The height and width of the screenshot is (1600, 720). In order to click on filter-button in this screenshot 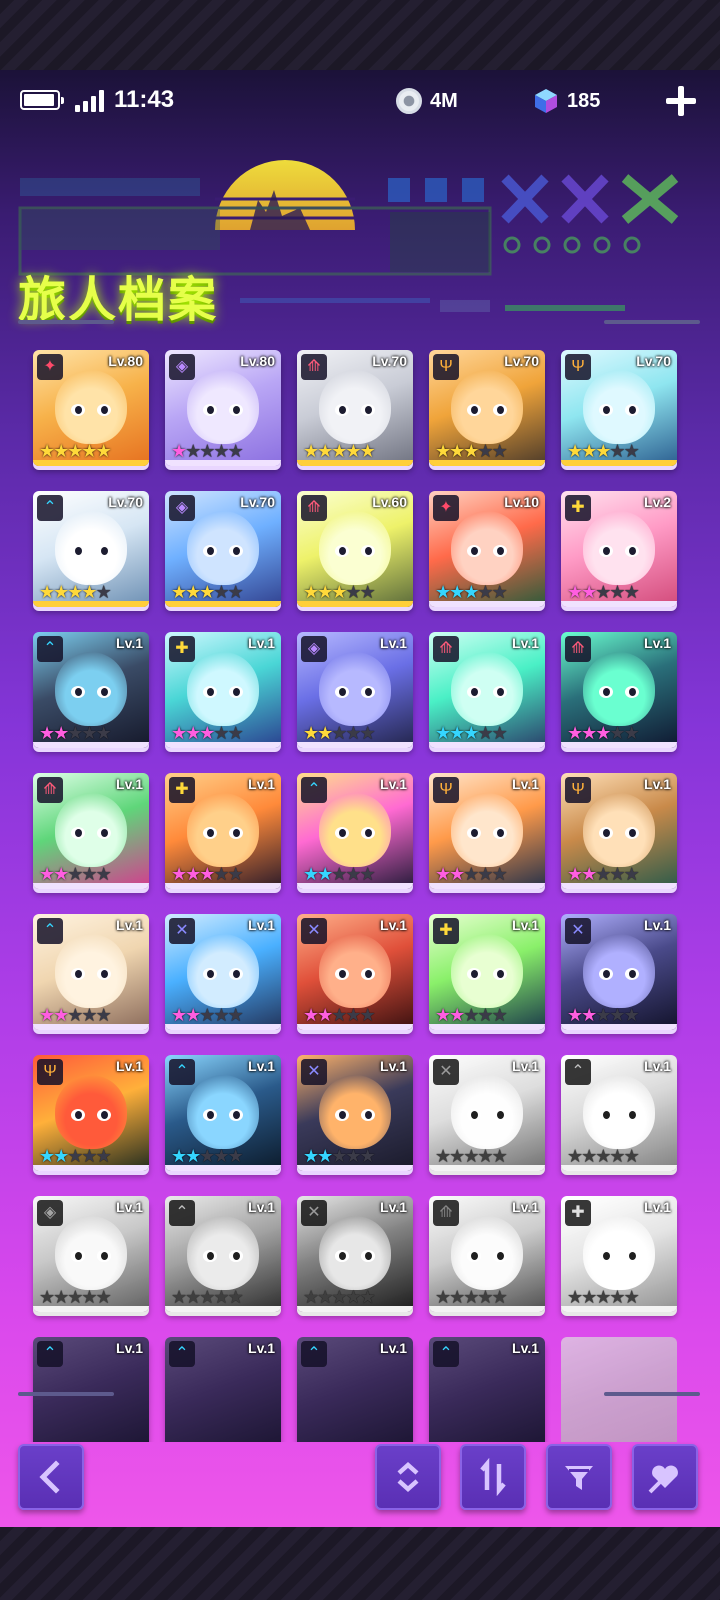, I will do `click(579, 1477)`.